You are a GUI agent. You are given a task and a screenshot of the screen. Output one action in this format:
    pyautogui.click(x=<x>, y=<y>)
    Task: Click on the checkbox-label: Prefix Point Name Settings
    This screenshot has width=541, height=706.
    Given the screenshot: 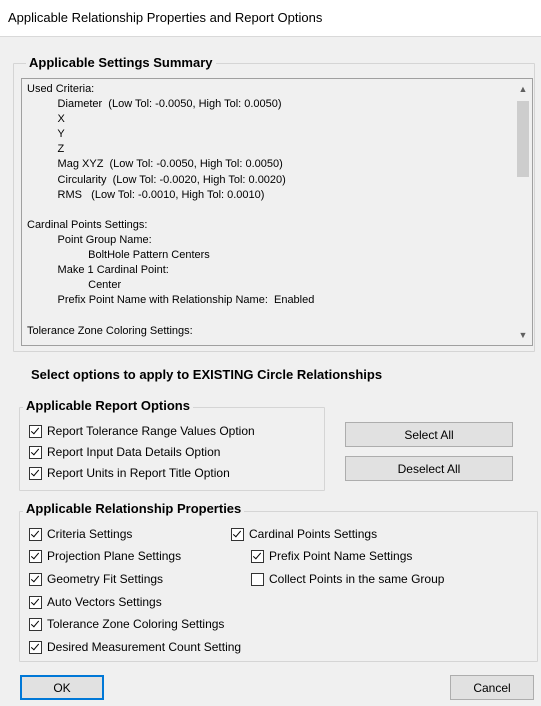 What is the action you would take?
    pyautogui.click(x=341, y=556)
    